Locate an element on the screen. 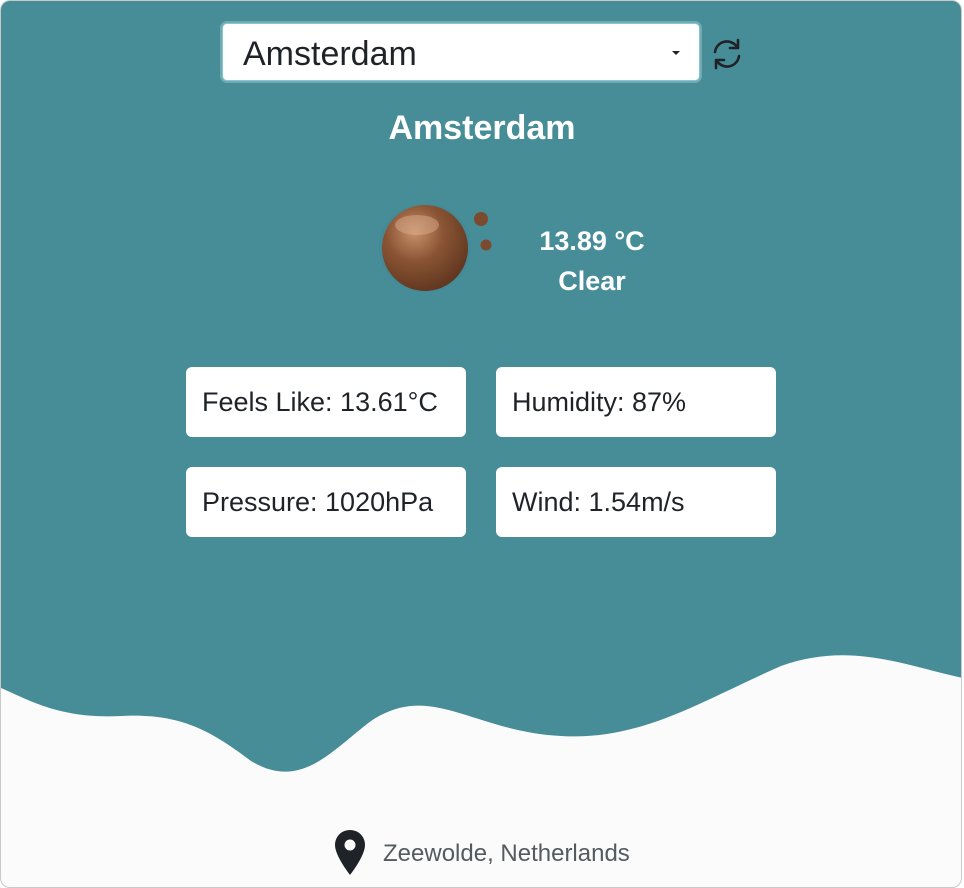 The image size is (964, 888). wind-card: Wind: 1.54m/s is located at coordinates (636, 502).